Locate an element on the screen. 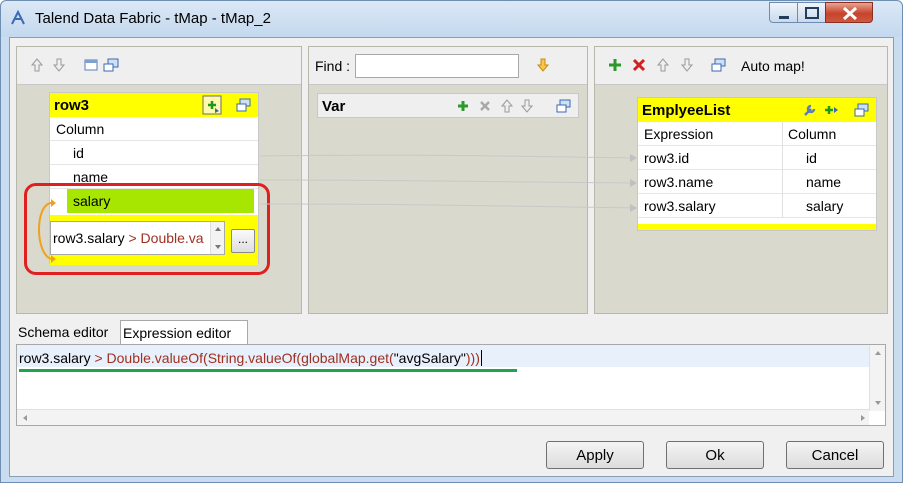  expr-part-string: "avgSalary" is located at coordinates (429, 358).